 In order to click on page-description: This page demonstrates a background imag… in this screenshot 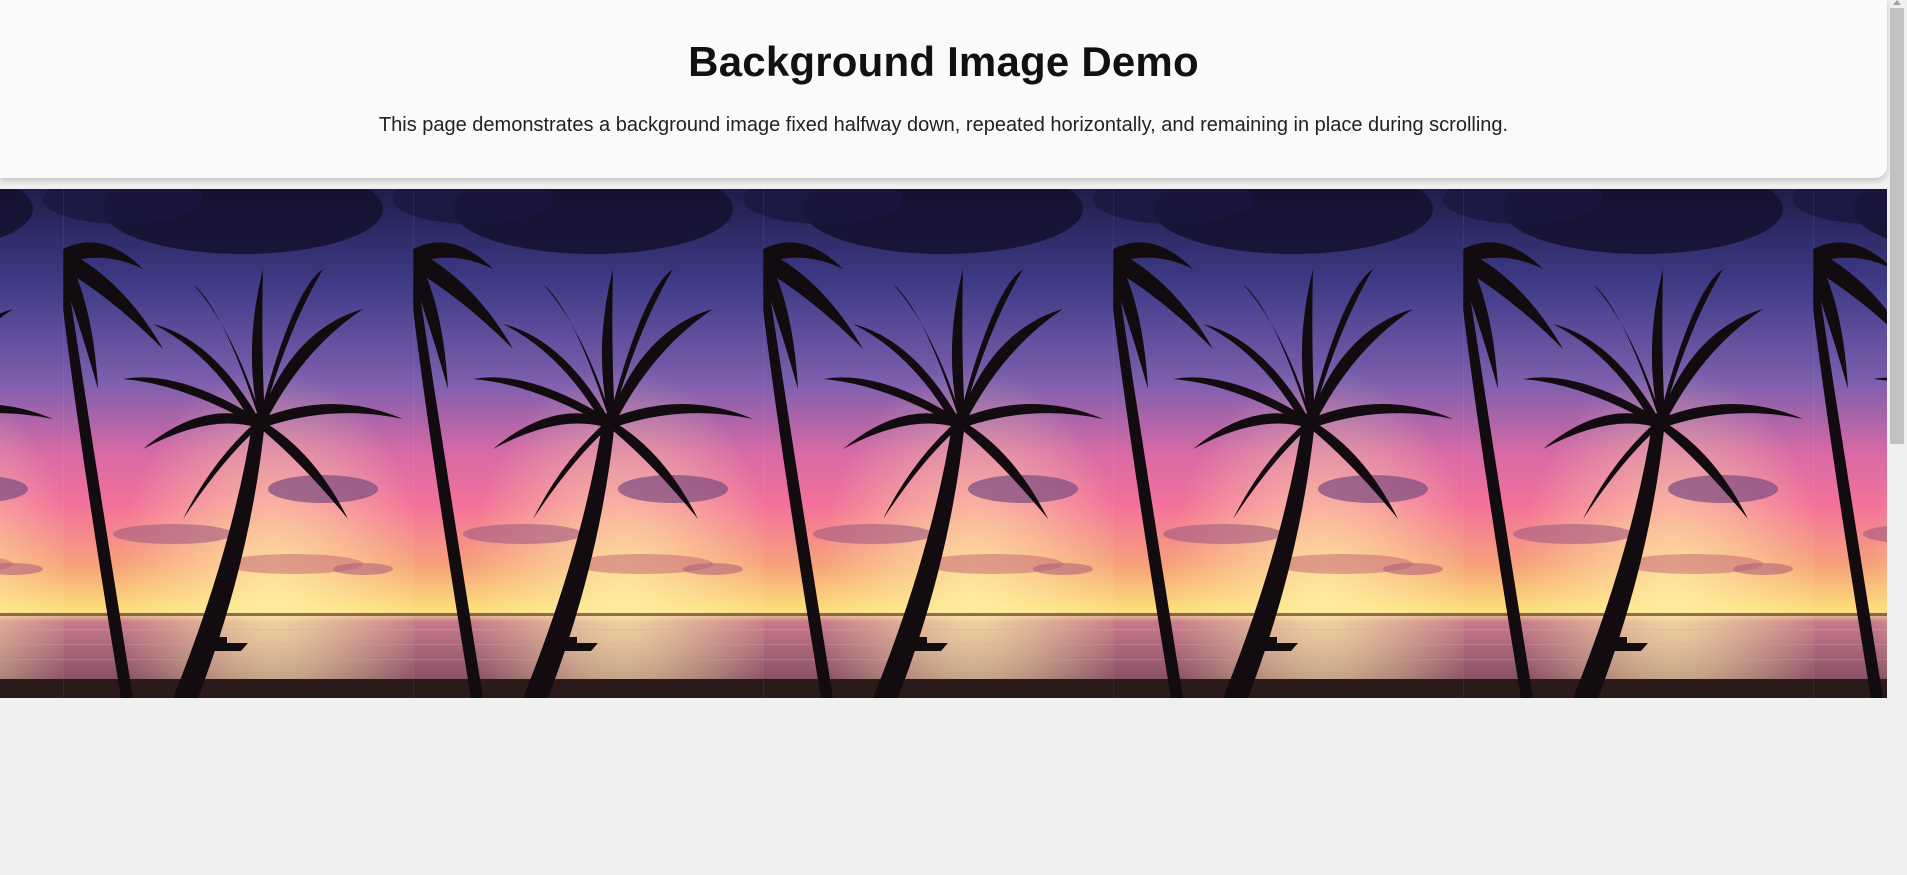, I will do `click(943, 125)`.